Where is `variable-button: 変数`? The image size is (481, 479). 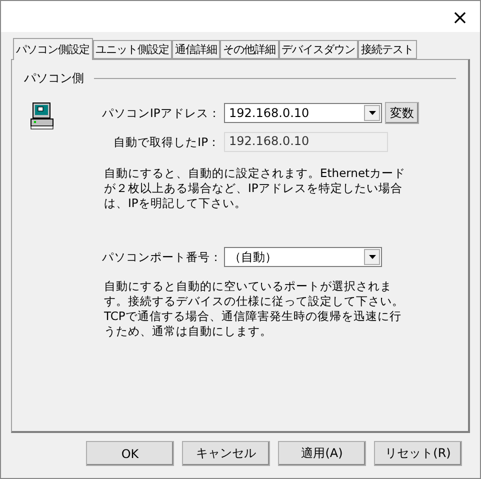 variable-button: 変数 is located at coordinates (402, 113).